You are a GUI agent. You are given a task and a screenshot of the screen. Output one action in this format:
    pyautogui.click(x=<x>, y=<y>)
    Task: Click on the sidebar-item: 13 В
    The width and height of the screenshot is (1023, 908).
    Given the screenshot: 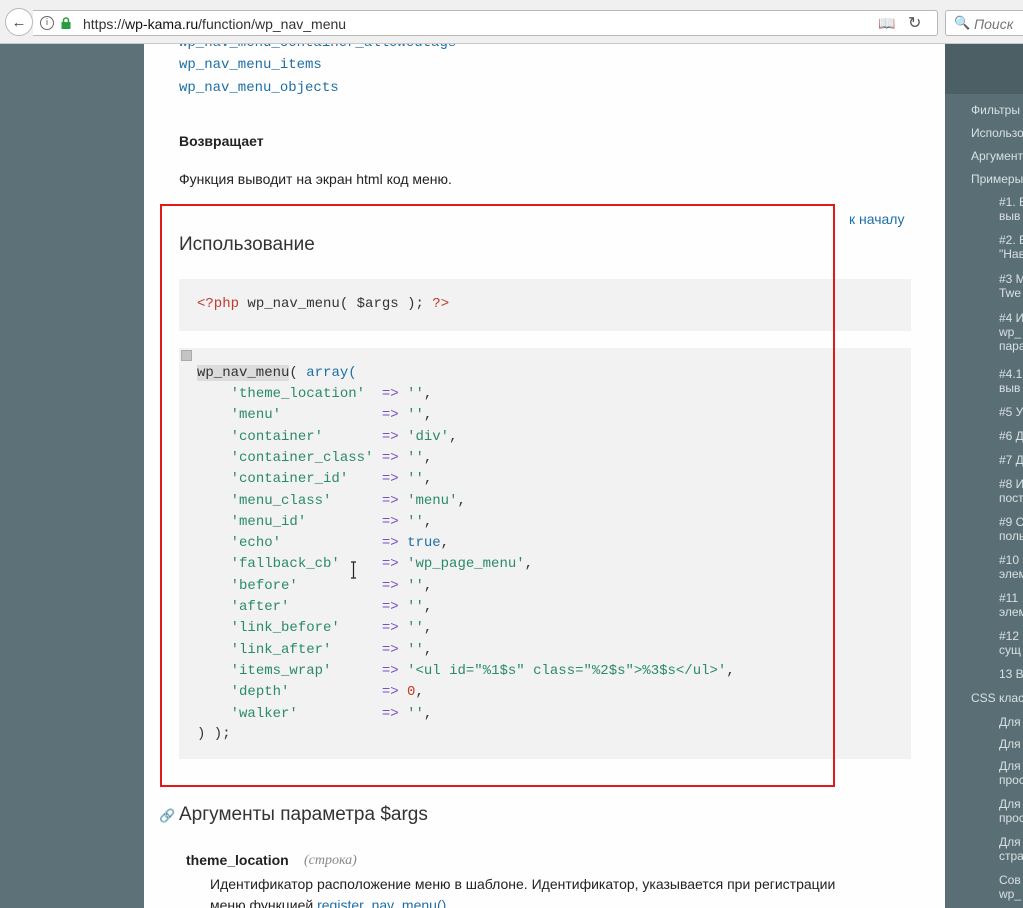 What is the action you would take?
    pyautogui.click(x=1011, y=674)
    